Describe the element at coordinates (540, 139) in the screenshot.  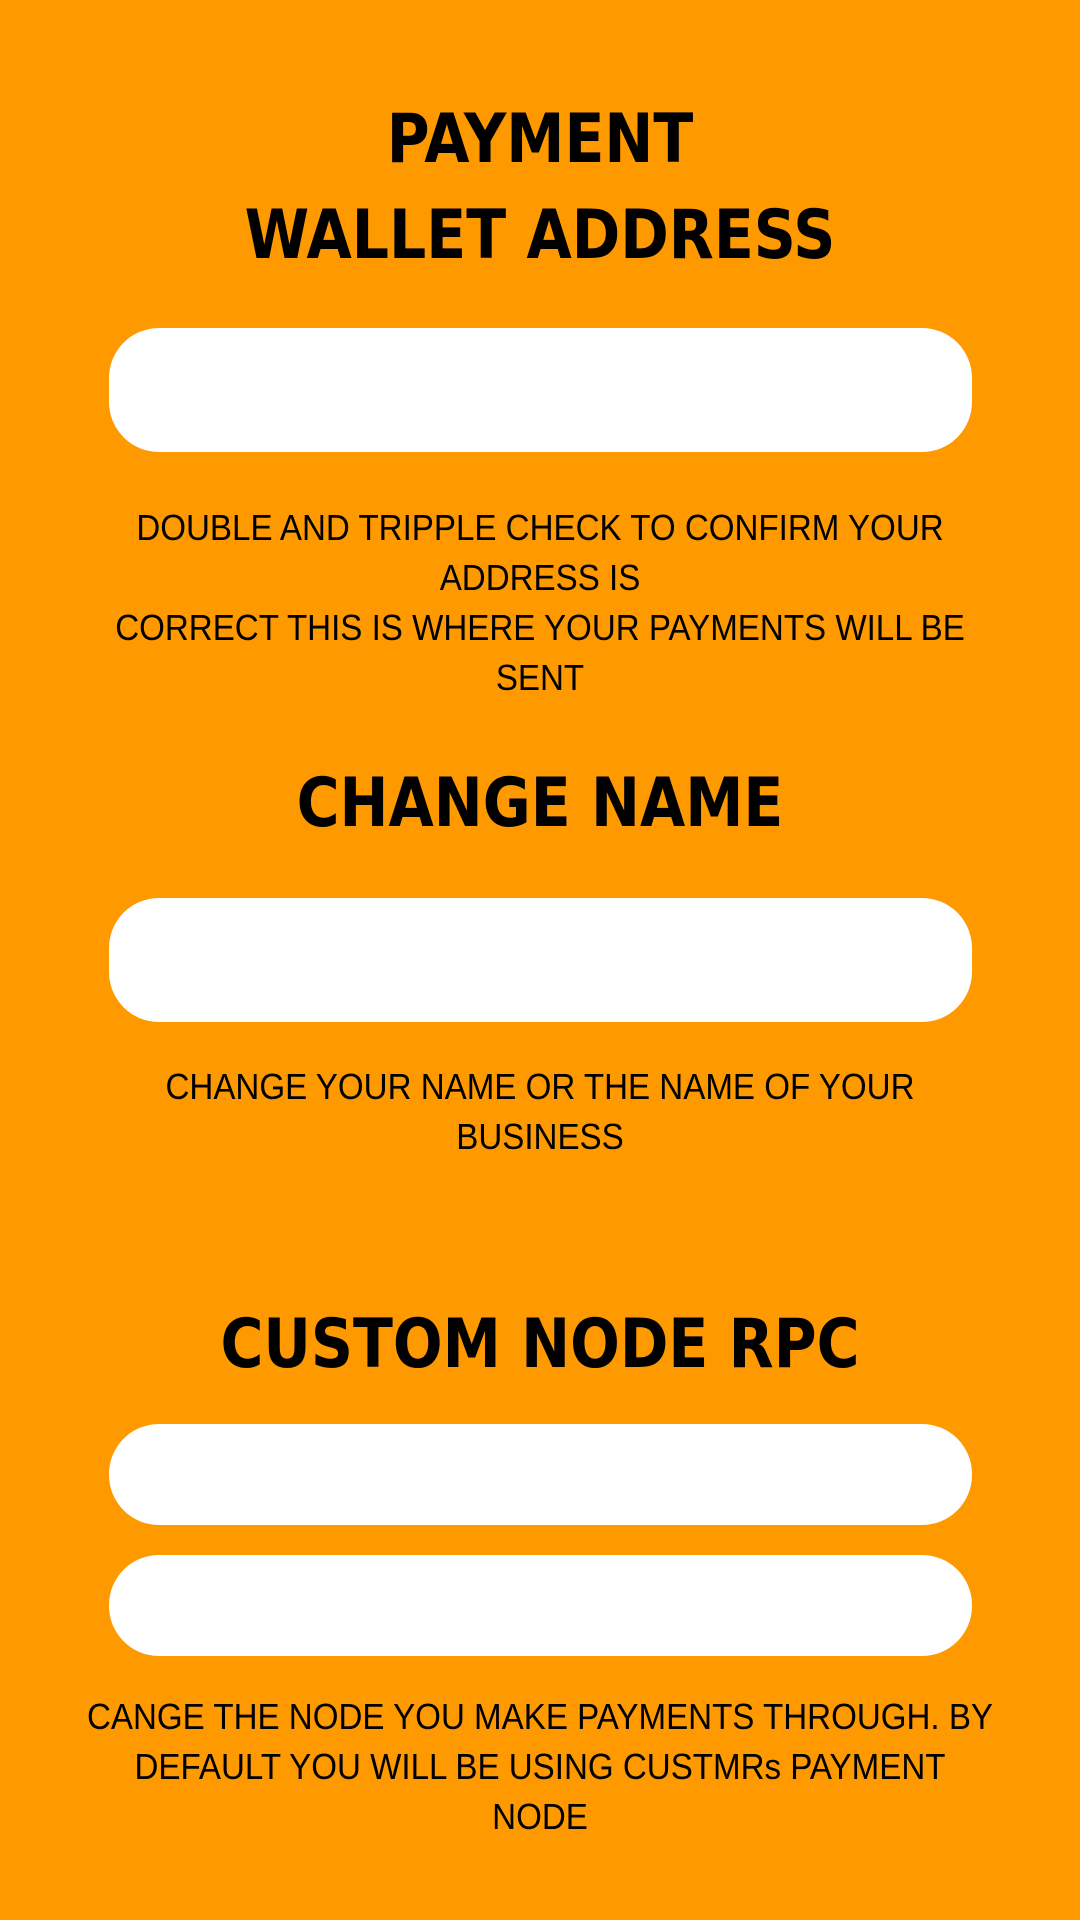
I see `wallet-heading-line-1: PAYMENT` at that location.